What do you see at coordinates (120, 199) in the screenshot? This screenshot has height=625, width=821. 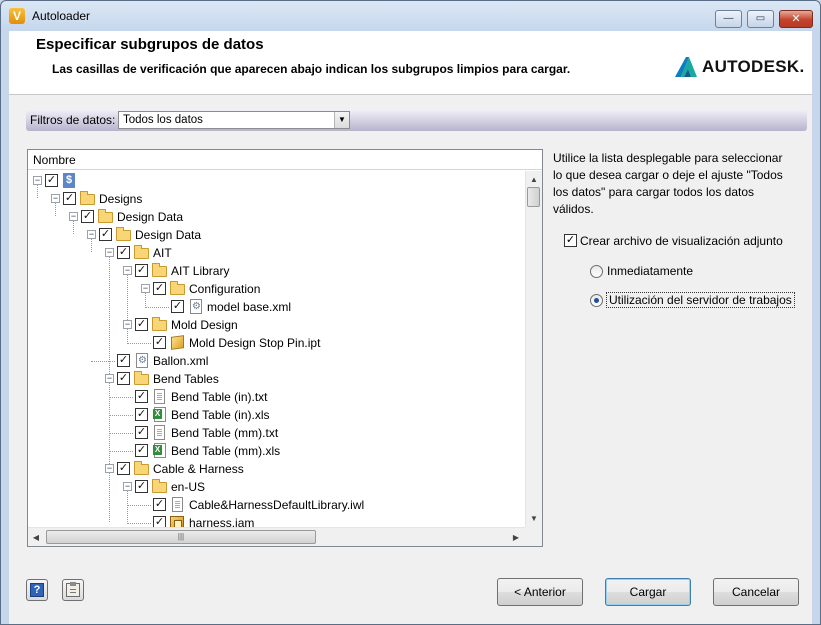 I see `tree-item-label: Designs` at bounding box center [120, 199].